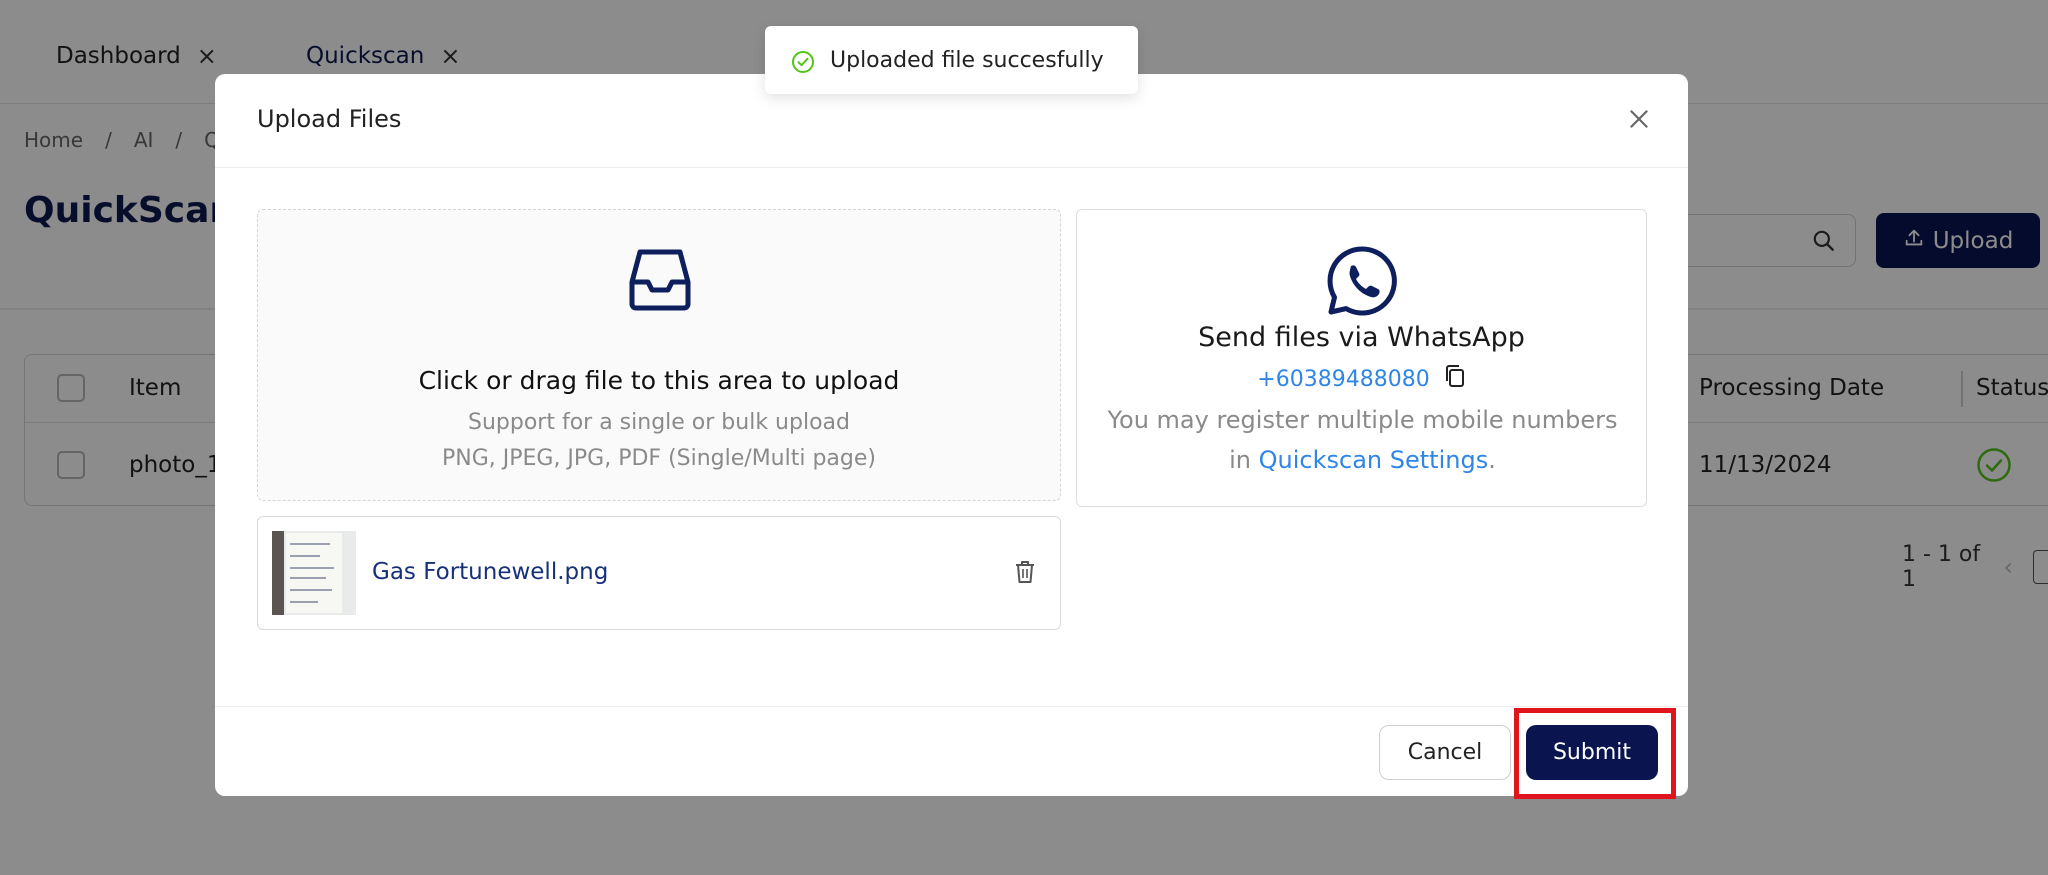 The height and width of the screenshot is (875, 2048). I want to click on file-thumbnail, so click(314, 573).